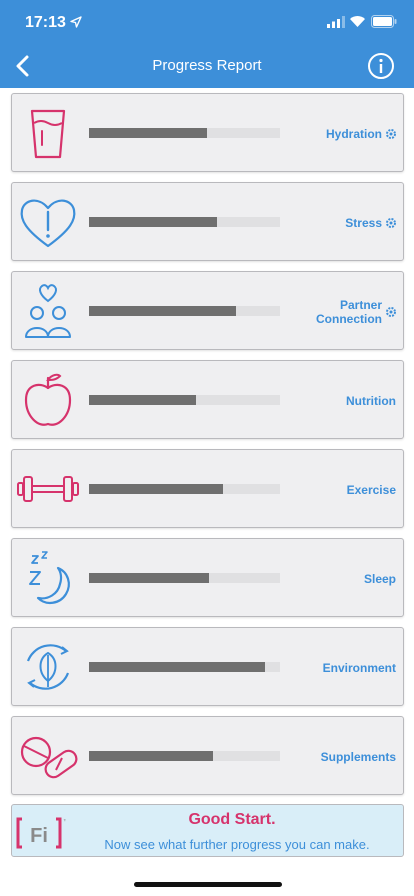 This screenshot has width=414, height=896. Describe the element at coordinates (48, 311) in the screenshot. I see `couple-icon` at that location.